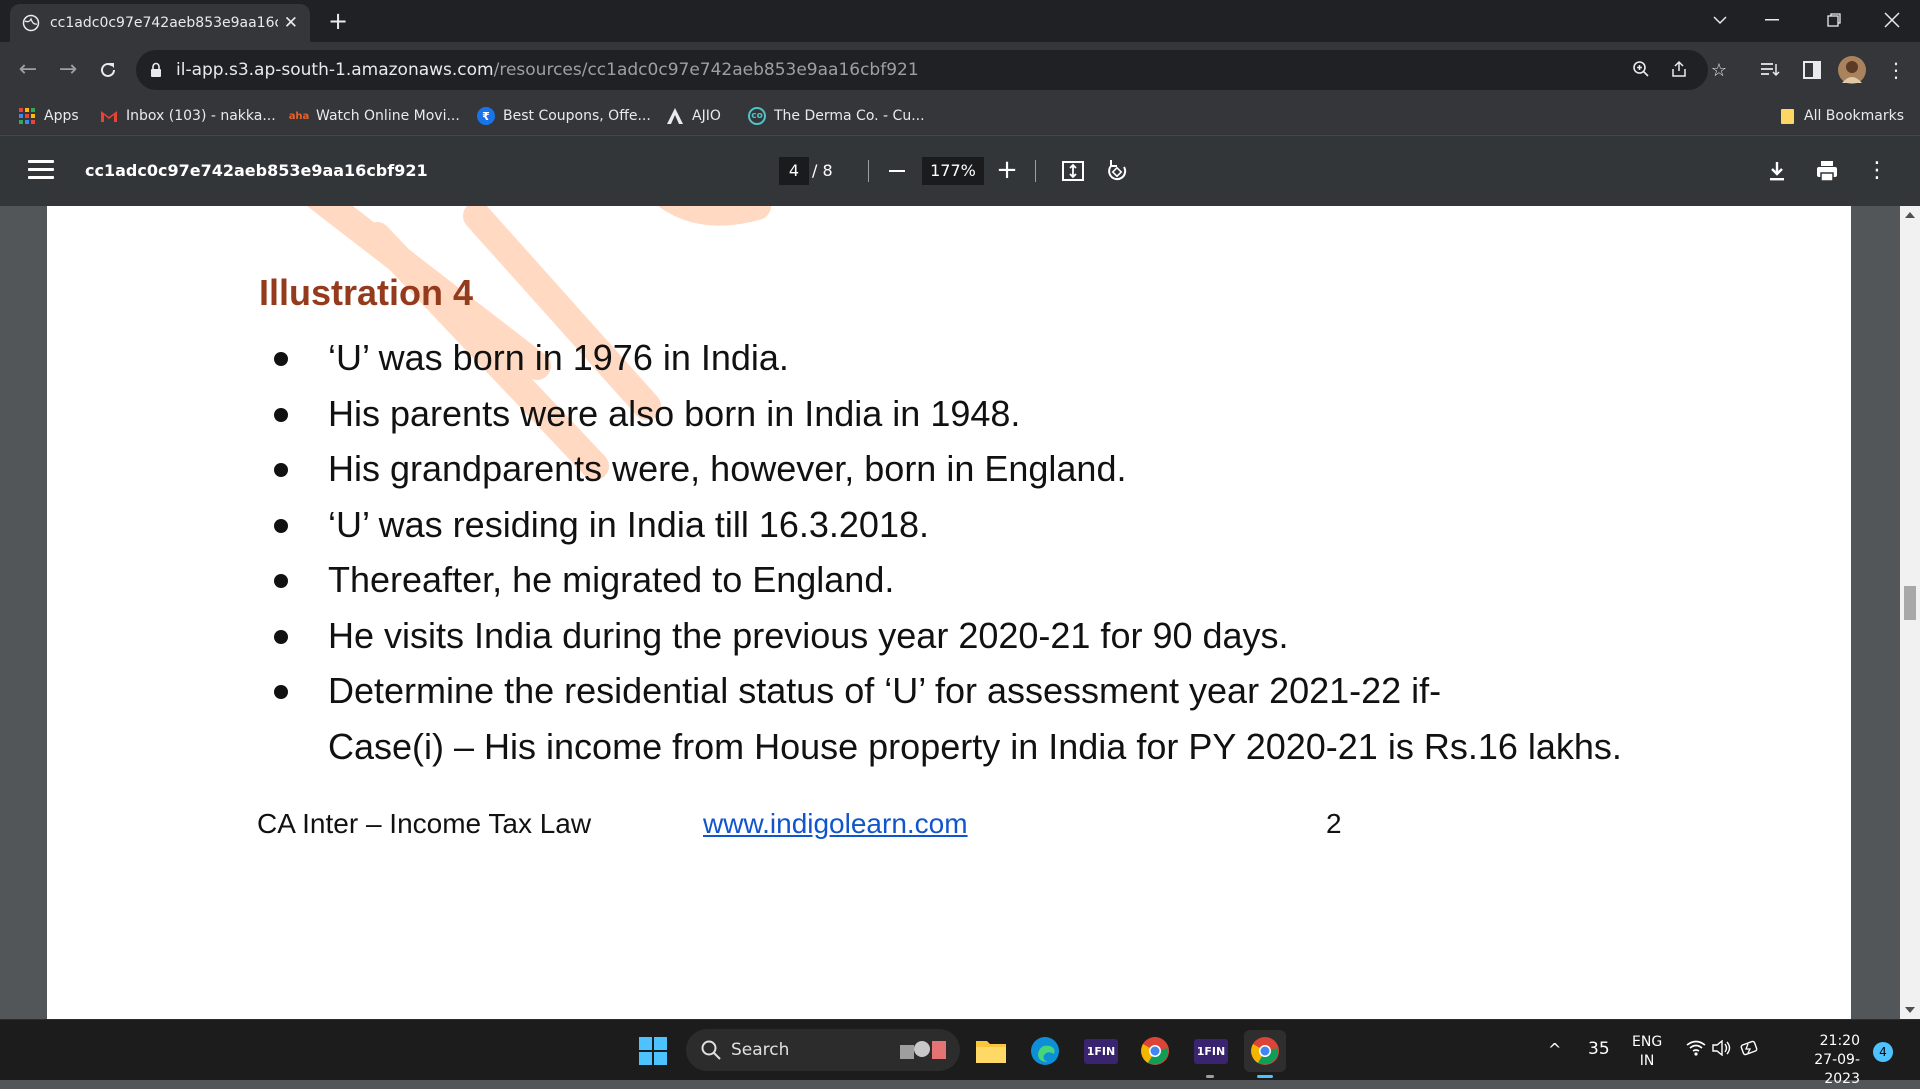  What do you see at coordinates (1647, 1052) in the screenshot?
I see `language-indicator: ENG IN` at bounding box center [1647, 1052].